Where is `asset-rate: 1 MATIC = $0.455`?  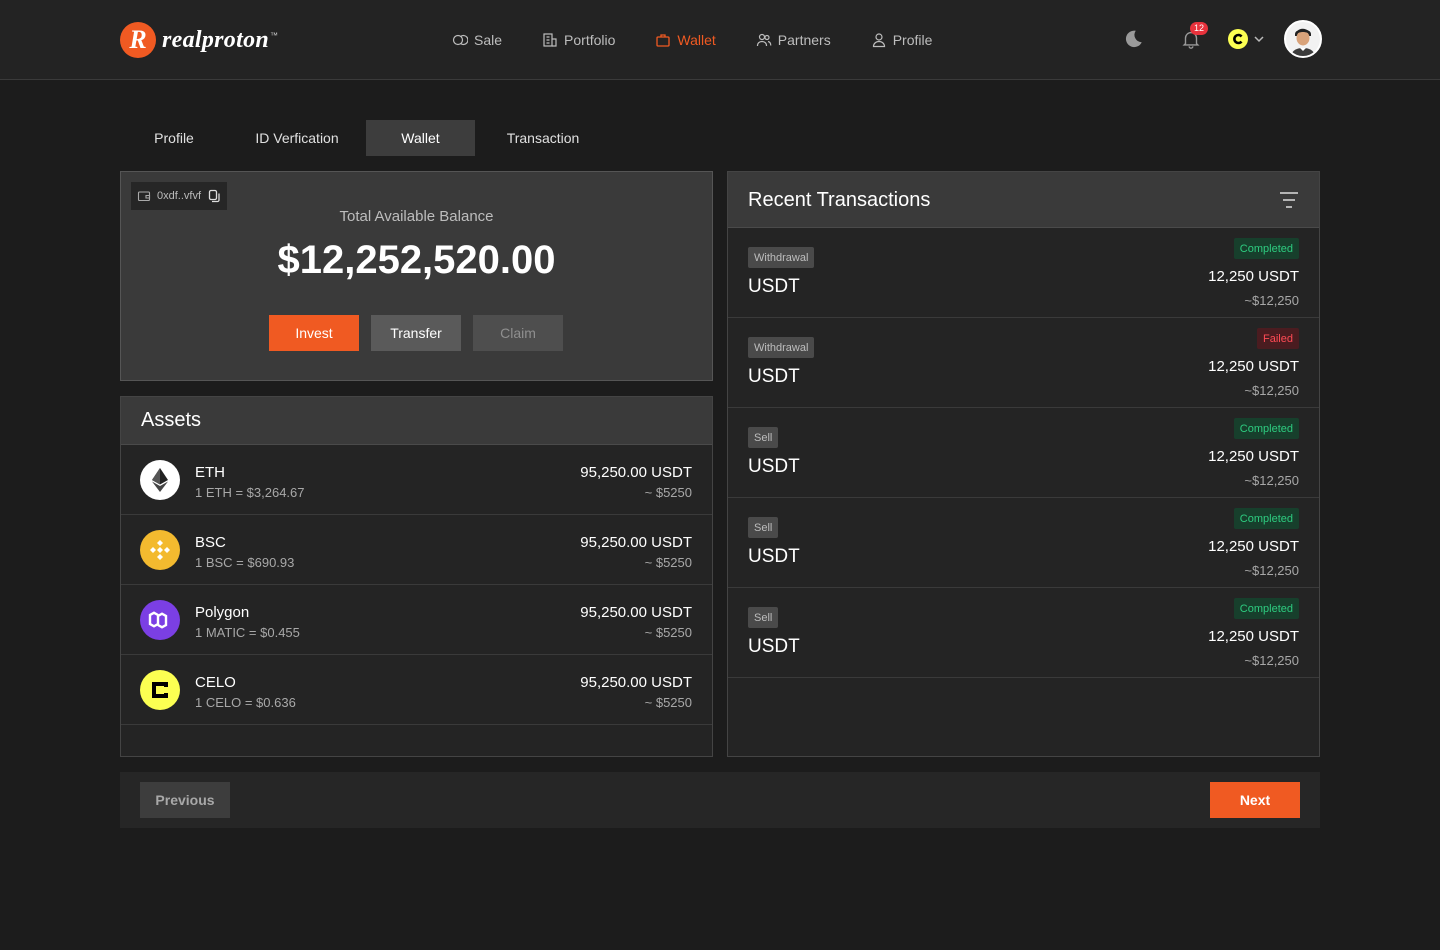
asset-rate: 1 MATIC = $0.455 is located at coordinates (247, 632).